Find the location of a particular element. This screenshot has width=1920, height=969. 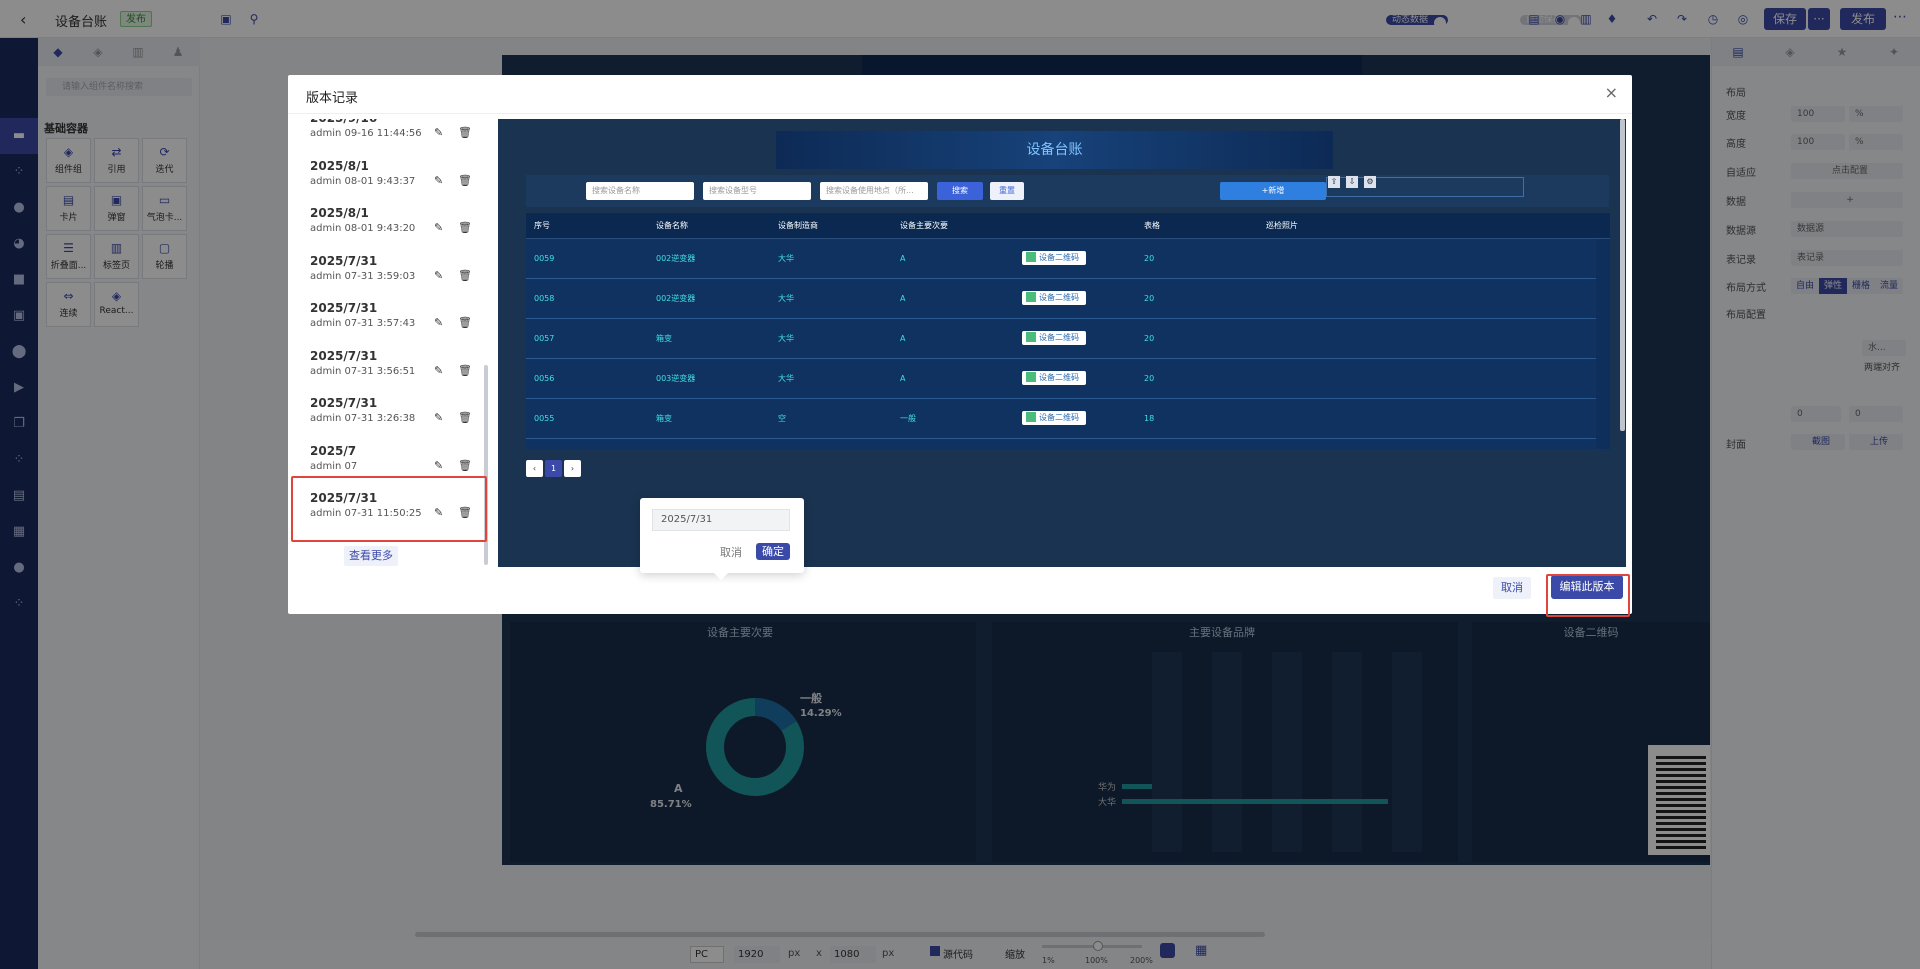

table-header: 序号 设备名称 设备制造商 设备主要次要 表格 巡检照片 is located at coordinates (1068, 226).